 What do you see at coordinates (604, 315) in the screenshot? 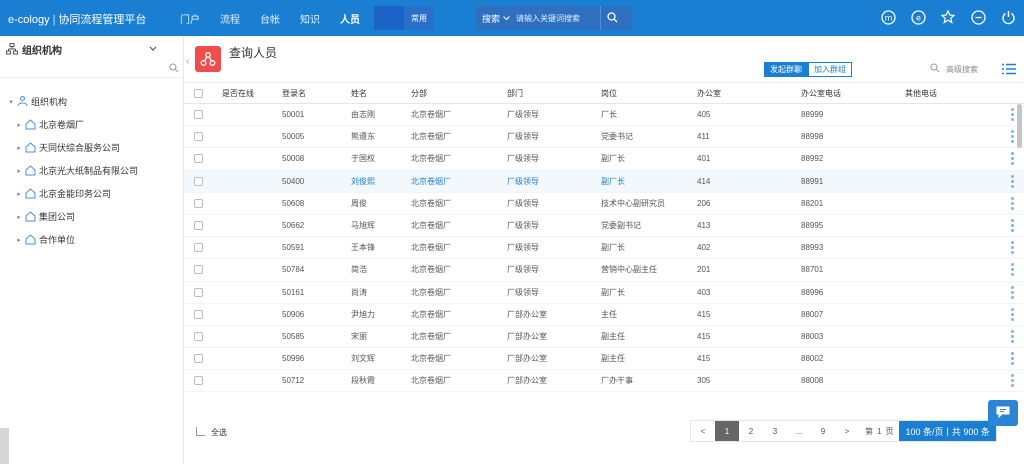
I see `table-row: 50906 尹旭力 北京卷烟厂 厂部办公室 主任 415 88007` at bounding box center [604, 315].